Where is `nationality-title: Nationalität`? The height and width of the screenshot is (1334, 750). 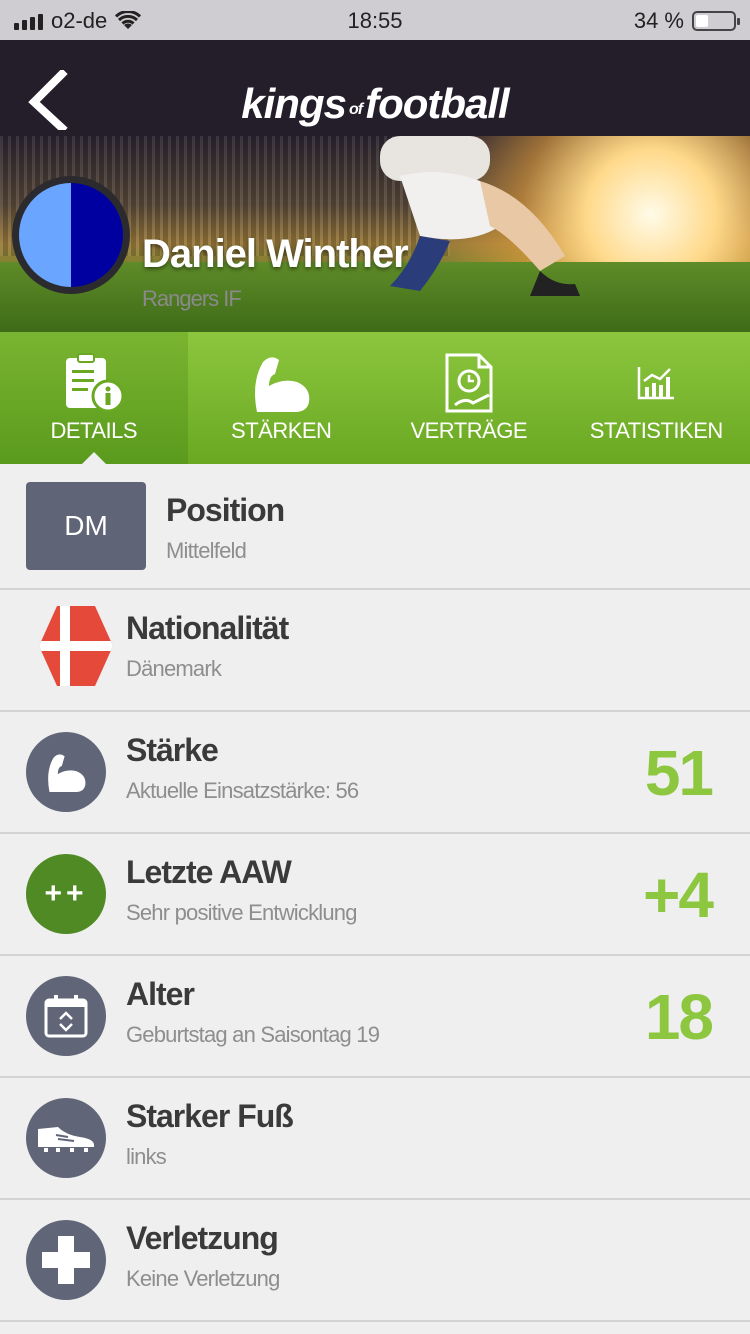
nationality-title: Nationalität is located at coordinates (207, 628).